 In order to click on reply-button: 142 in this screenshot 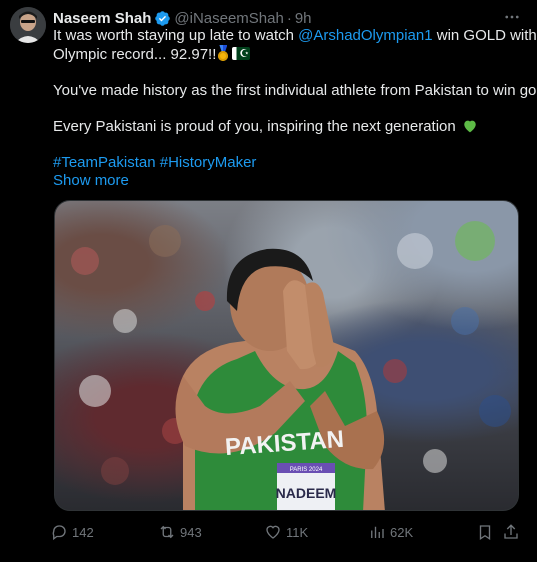, I will do `click(72, 532)`.